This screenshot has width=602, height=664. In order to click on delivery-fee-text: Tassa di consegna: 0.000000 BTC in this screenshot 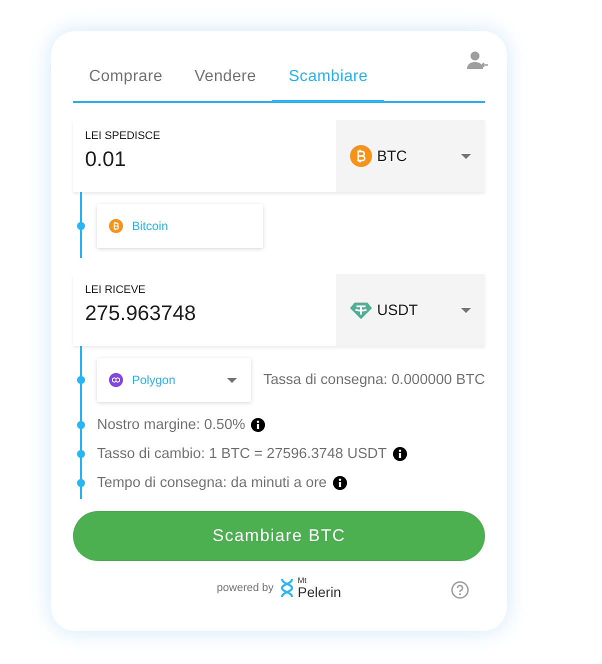, I will do `click(374, 380)`.